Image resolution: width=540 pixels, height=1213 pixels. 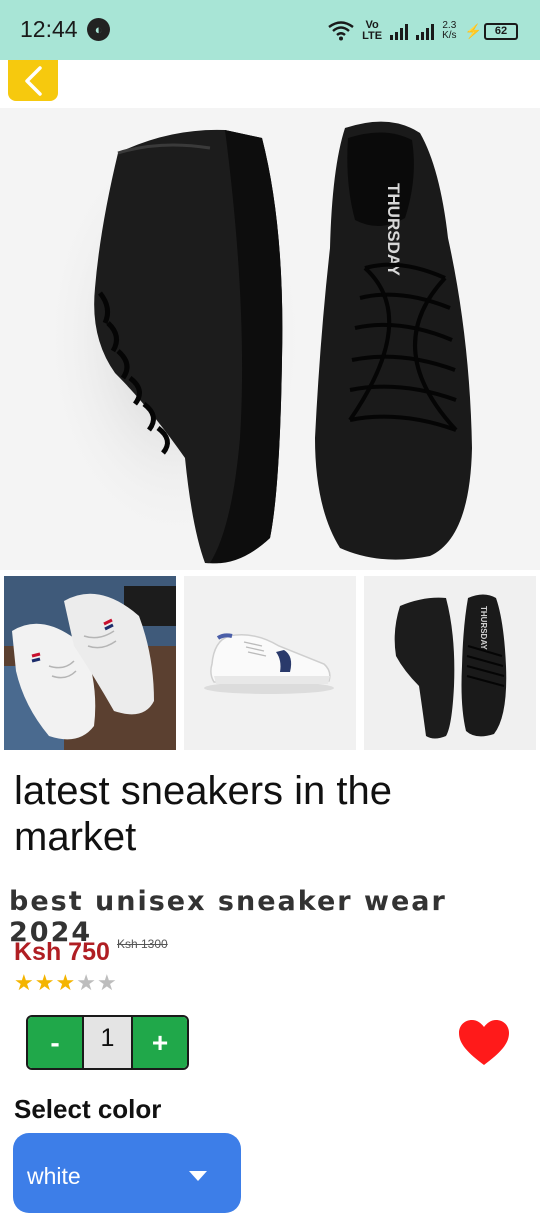 I want to click on thumbnail-white-sneakers-denim, so click(x=90, y=663).